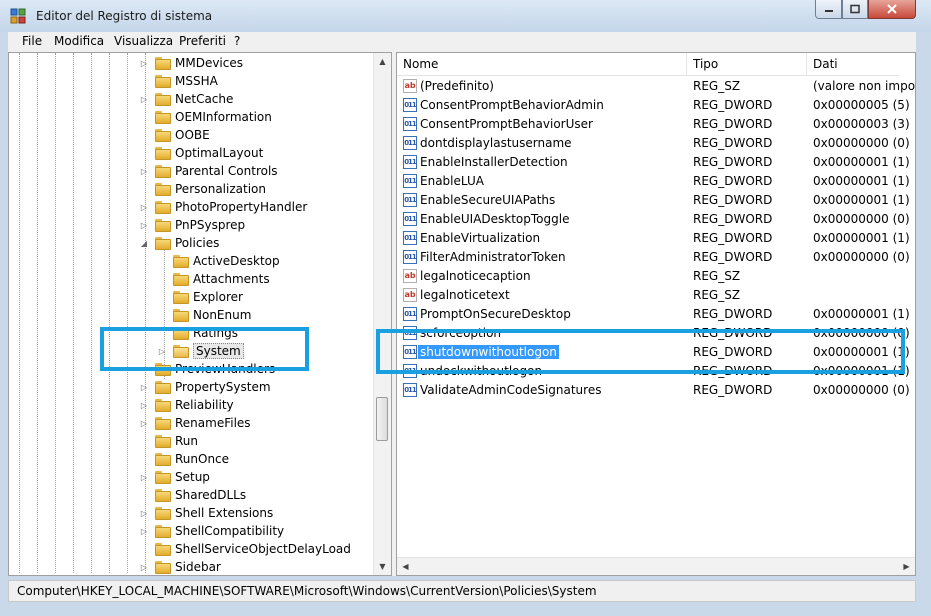 This screenshot has height=616, width=931. Describe the element at coordinates (656, 182) in the screenshot. I see `table-row: 011 EnableLUA REG_DWORD 0x00000001 (1)` at that location.